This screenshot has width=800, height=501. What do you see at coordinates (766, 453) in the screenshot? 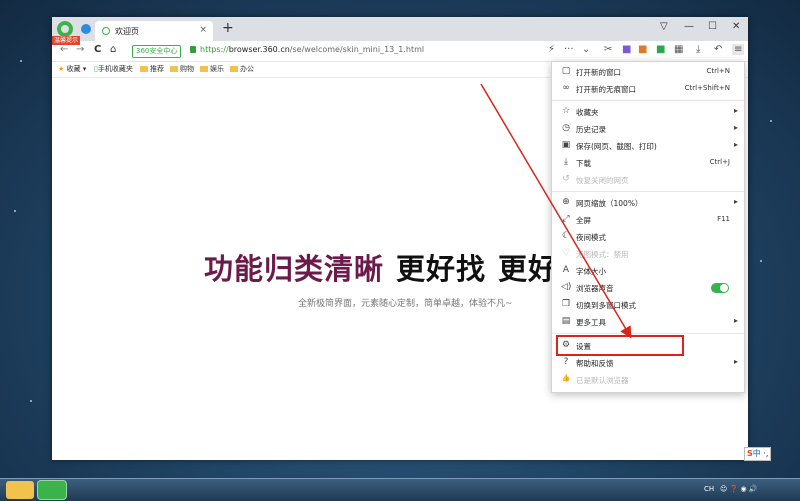
I see `ime-dots-icon: ·,` at bounding box center [766, 453].